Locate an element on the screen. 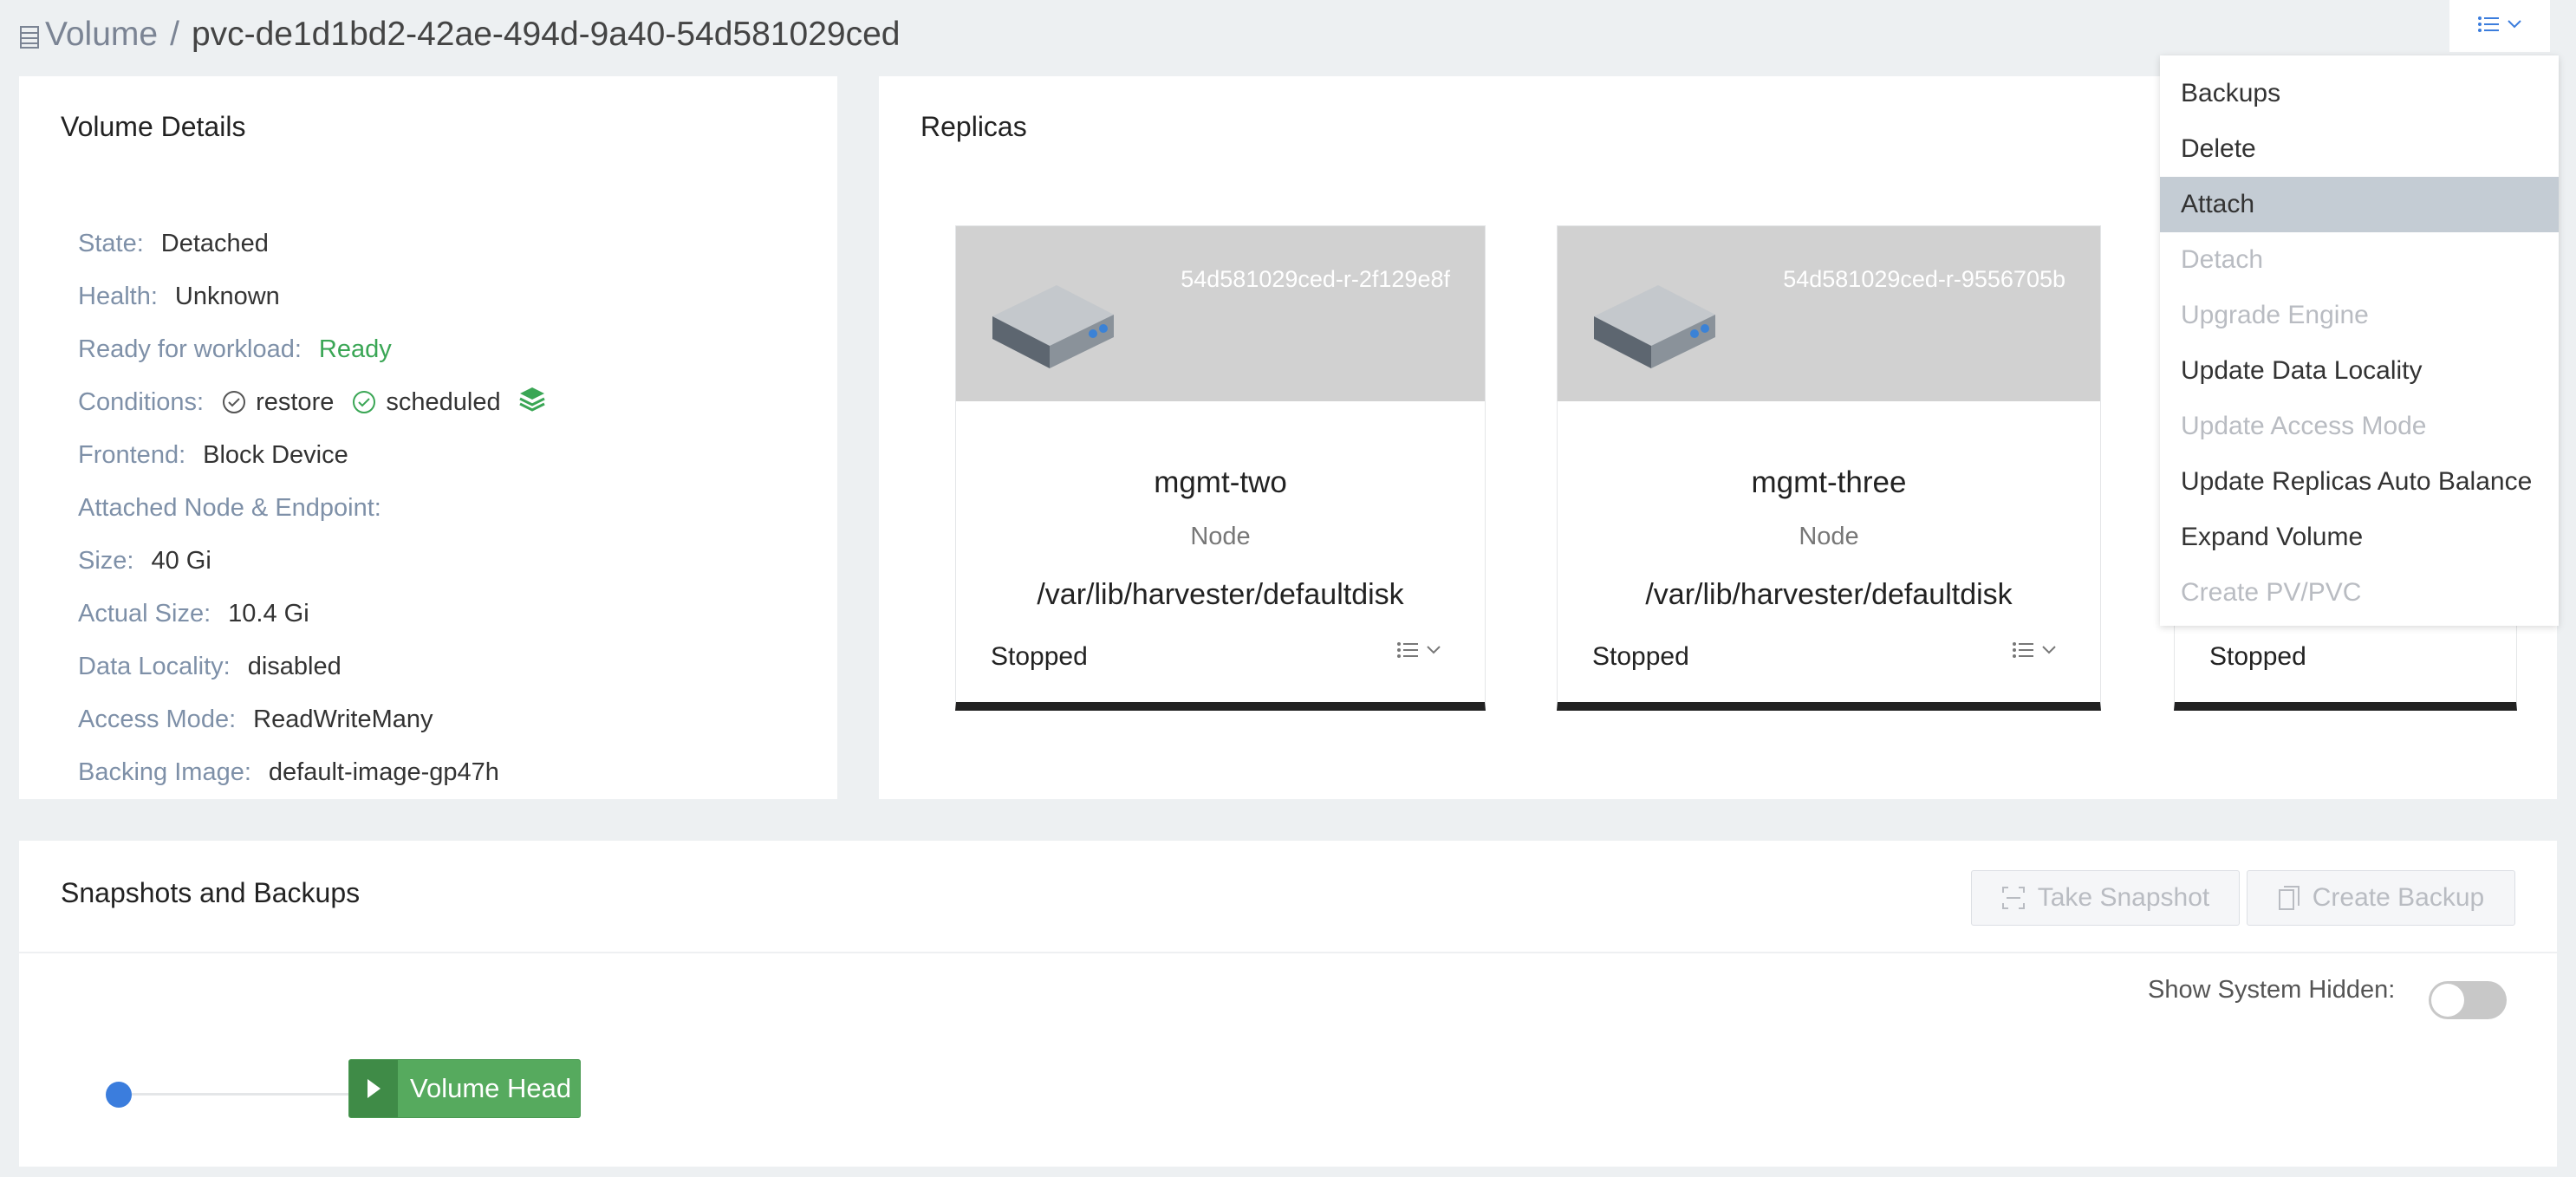  condition-restore-label: restore is located at coordinates (295, 401).